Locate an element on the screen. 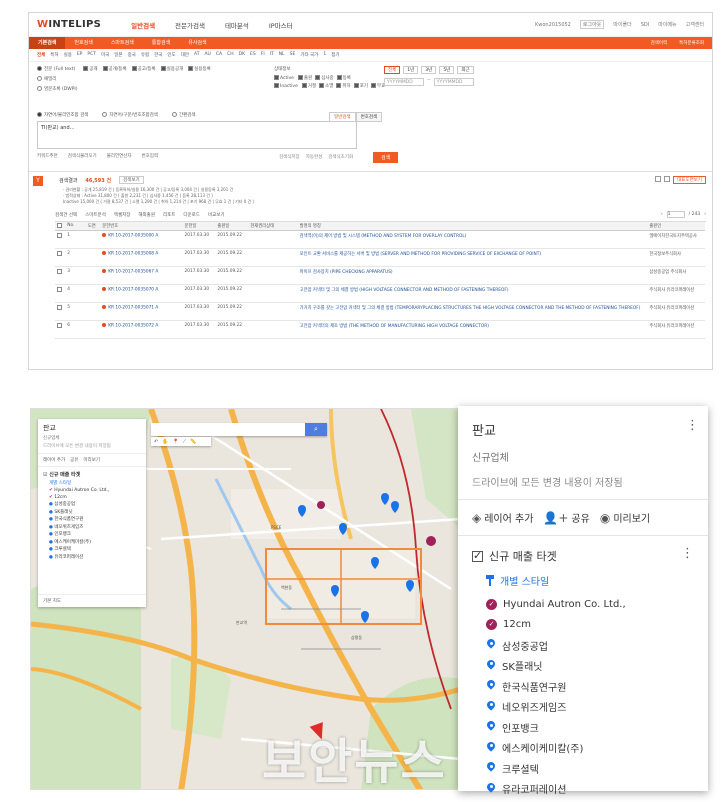 Image resolution: width=727 pixels, height=802 pixels. my-folder-link: 마이폴더 is located at coordinates (622, 24).